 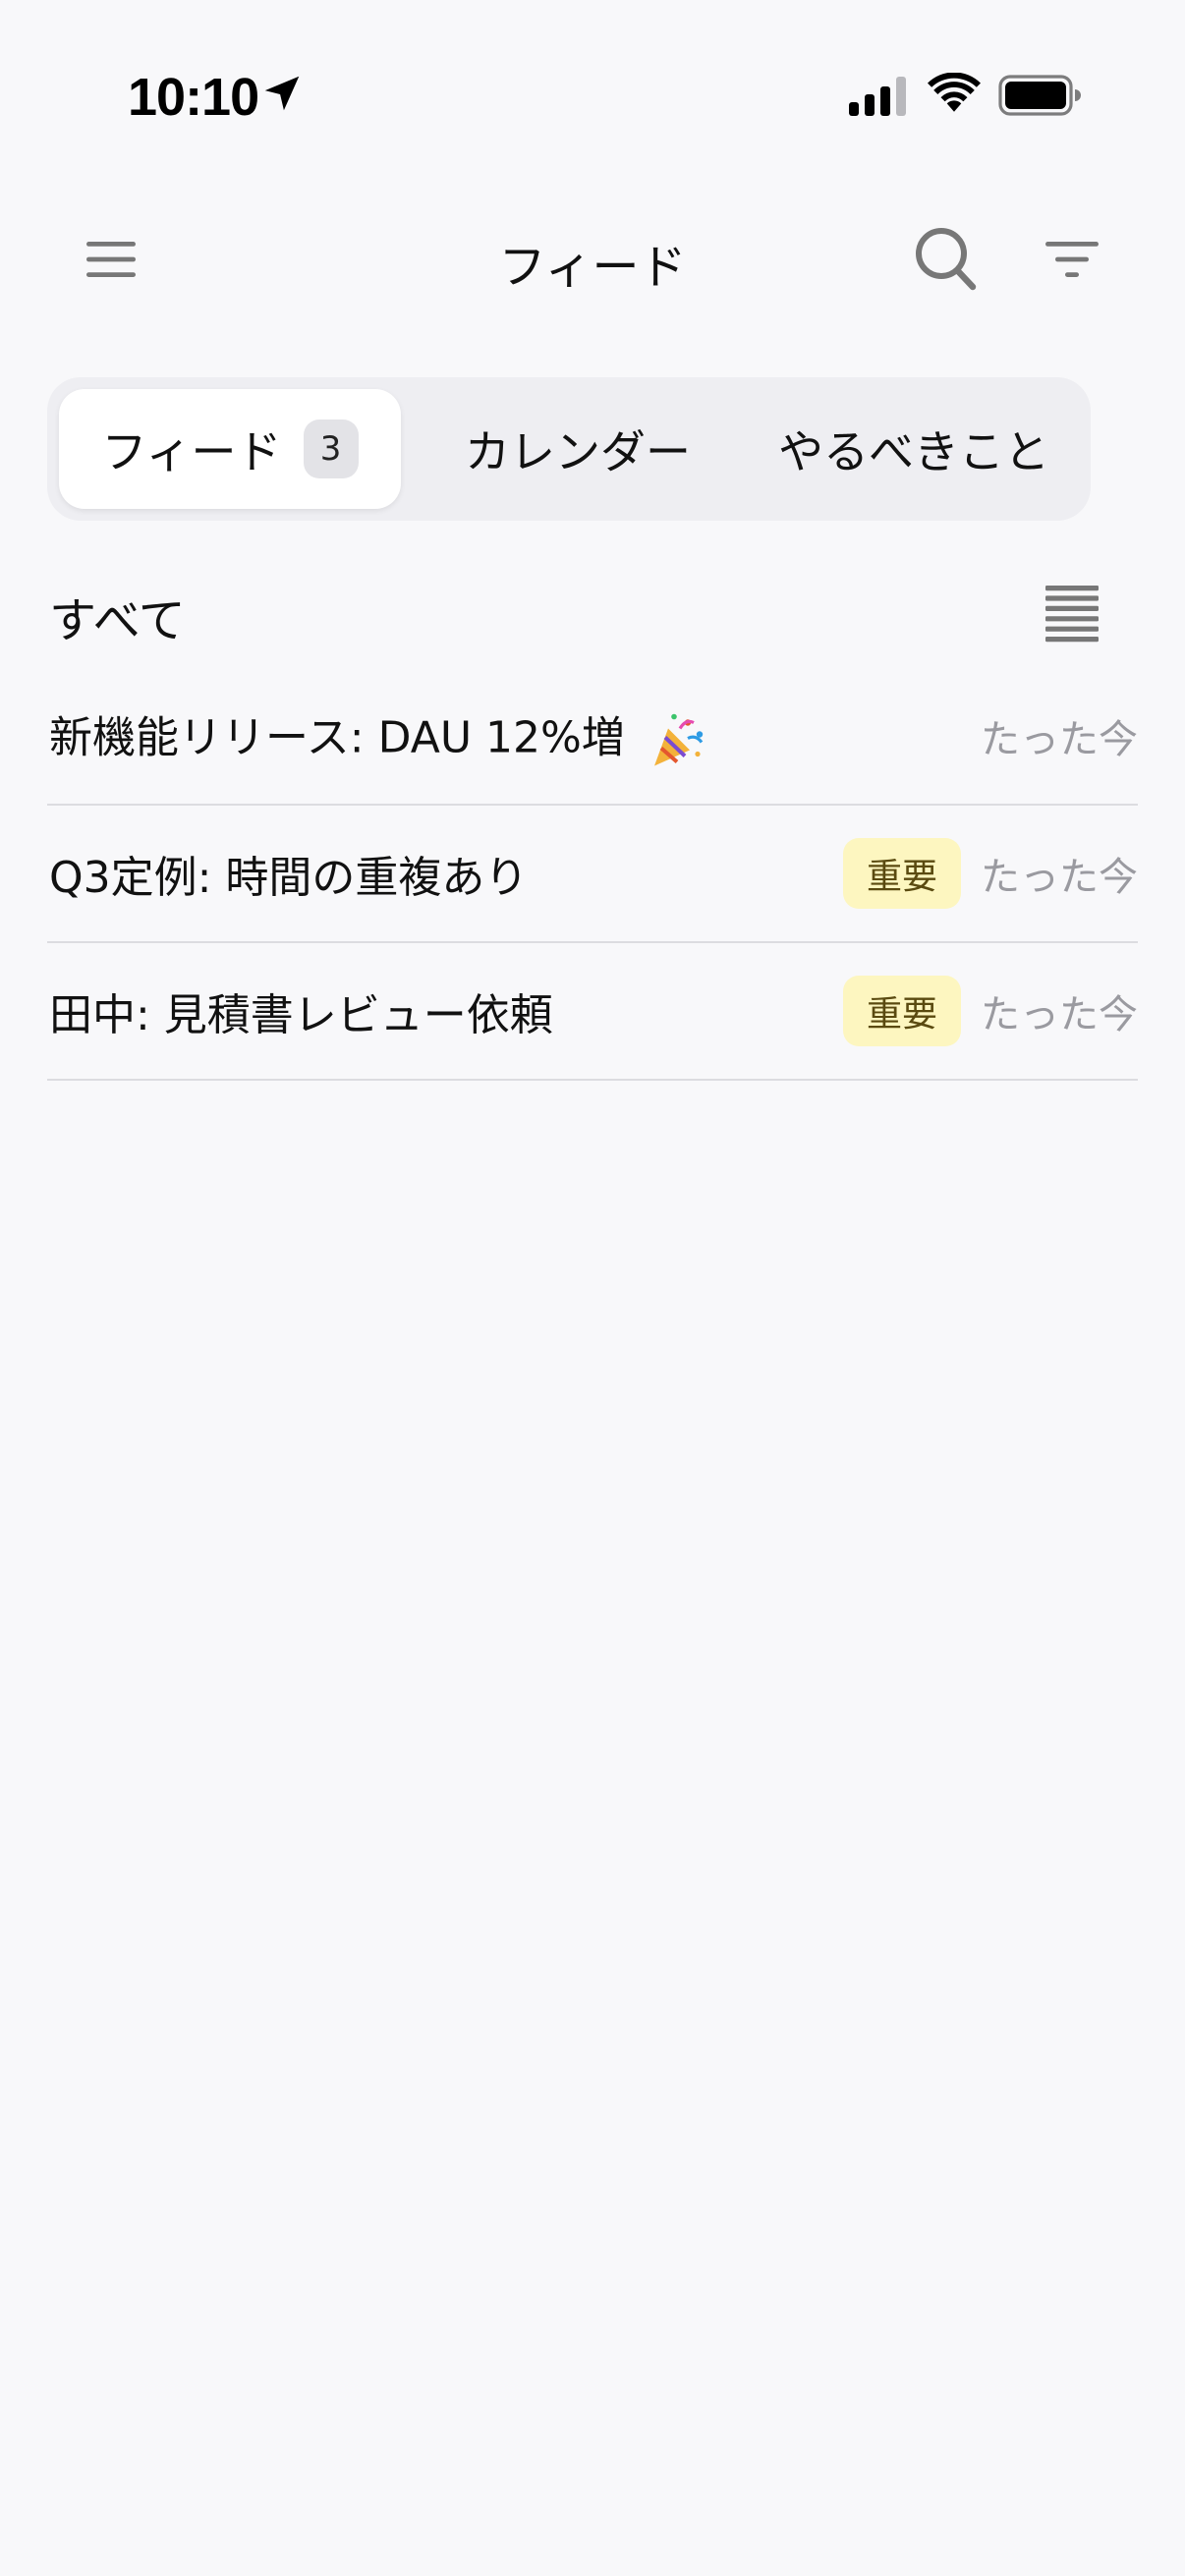 I want to click on feed-item-title: 新機能リリース: DAU 12%増, so click(x=378, y=736).